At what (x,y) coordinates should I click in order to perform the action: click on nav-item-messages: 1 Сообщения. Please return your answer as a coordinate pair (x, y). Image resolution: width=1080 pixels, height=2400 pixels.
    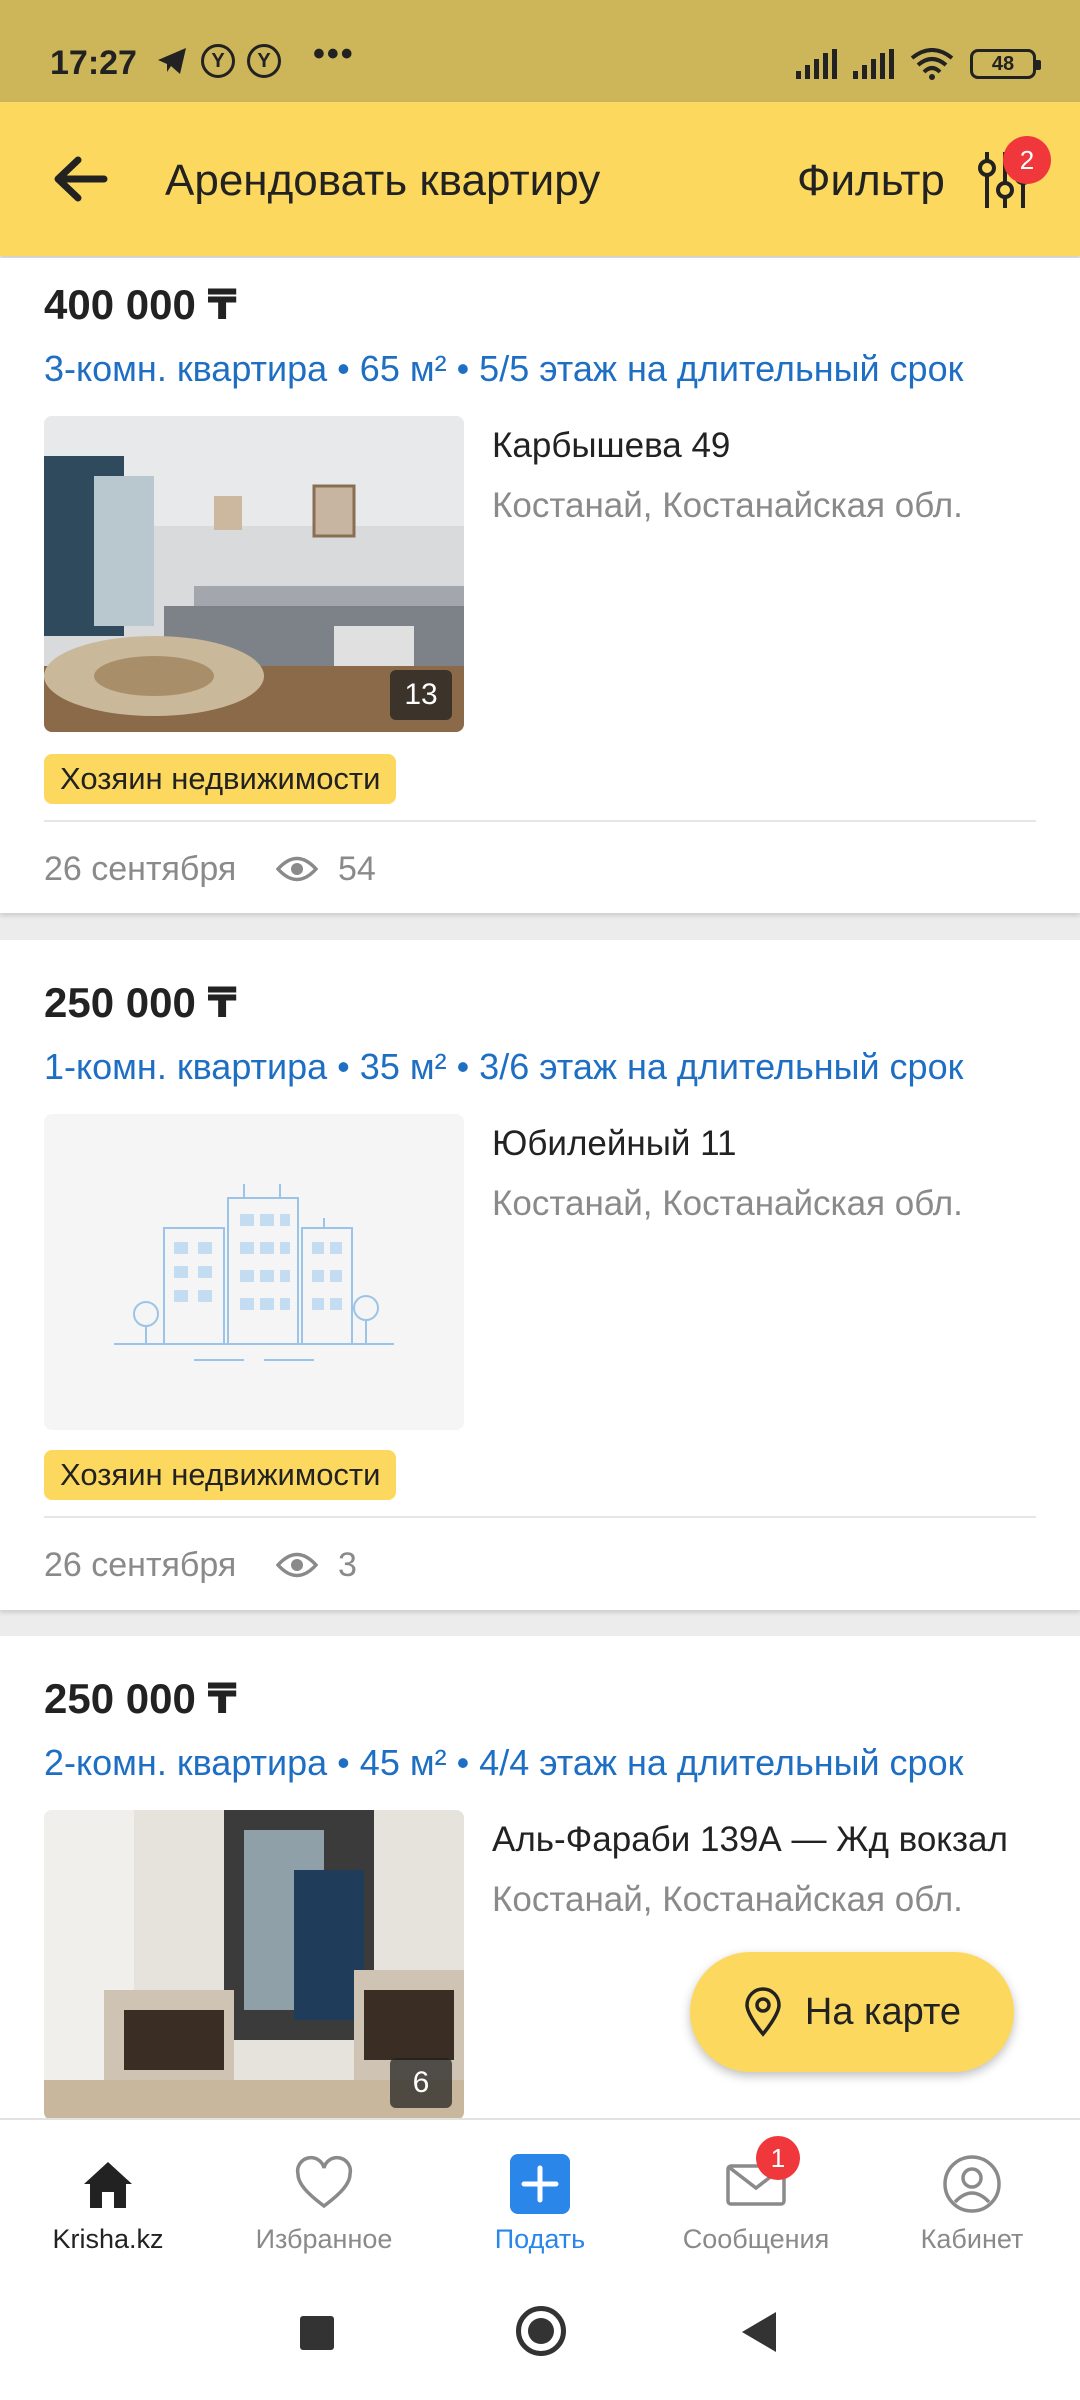
    Looking at the image, I should click on (756, 2196).